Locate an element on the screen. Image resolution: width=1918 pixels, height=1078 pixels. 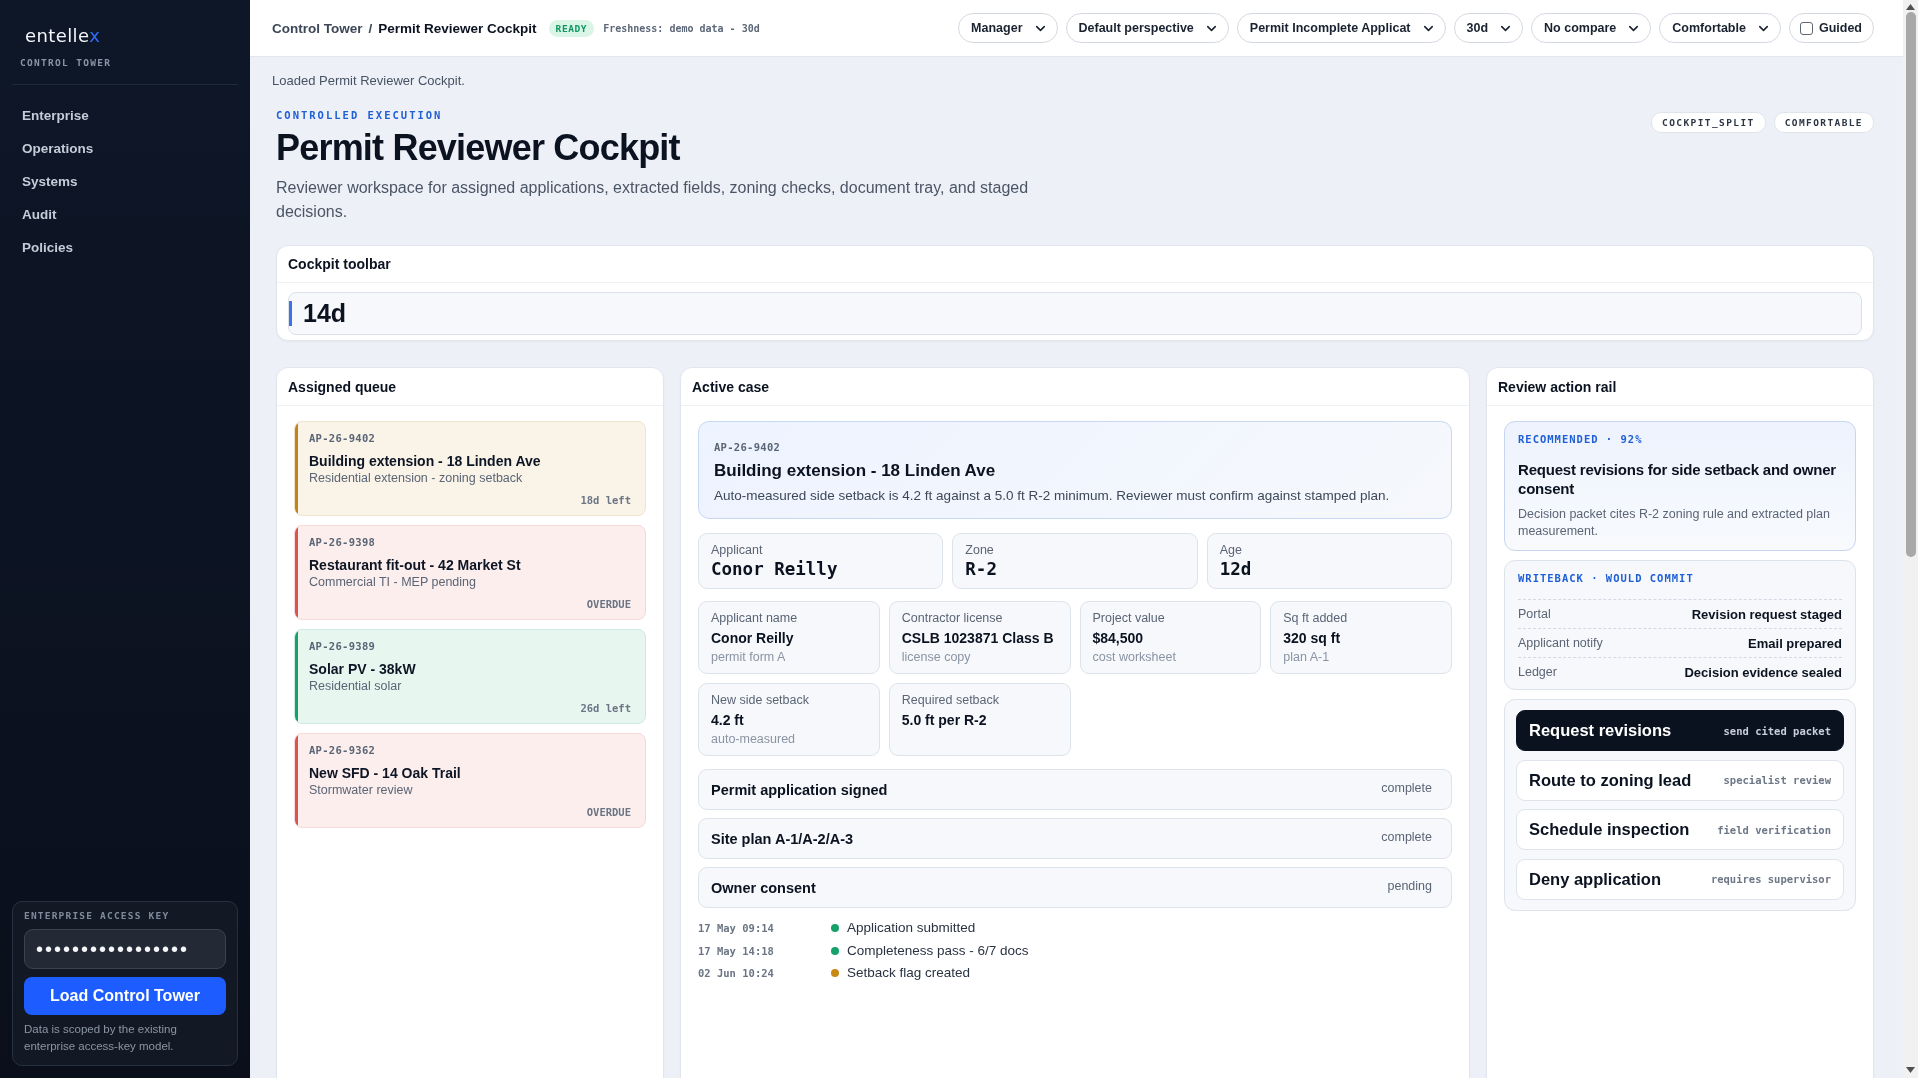
scope-note: Data is scoped by the existing enterprise access-key model. is located at coordinates (101, 1038).